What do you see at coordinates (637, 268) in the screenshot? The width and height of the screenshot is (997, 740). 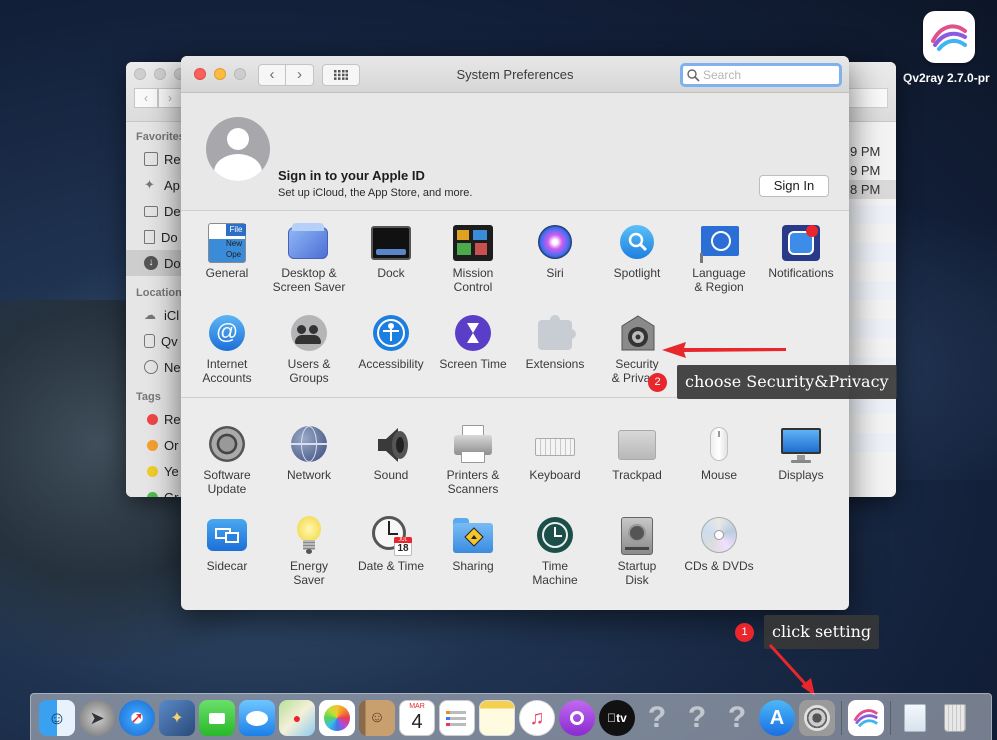 I see `pane-spotlight: Spotlight` at bounding box center [637, 268].